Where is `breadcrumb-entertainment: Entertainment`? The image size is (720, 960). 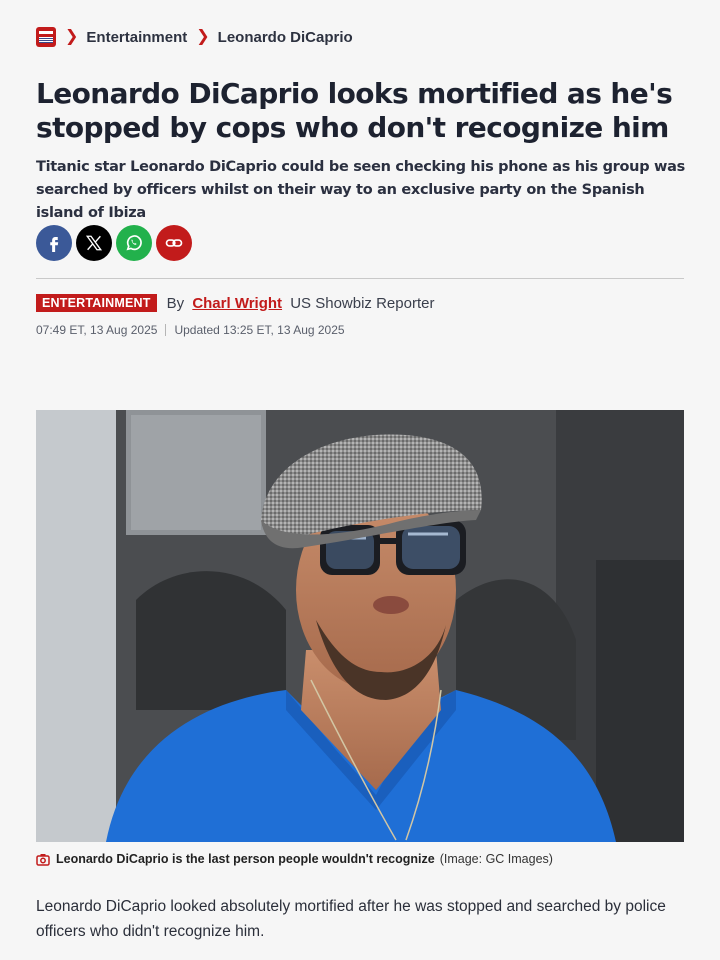
breadcrumb-entertainment: Entertainment is located at coordinates (136, 37).